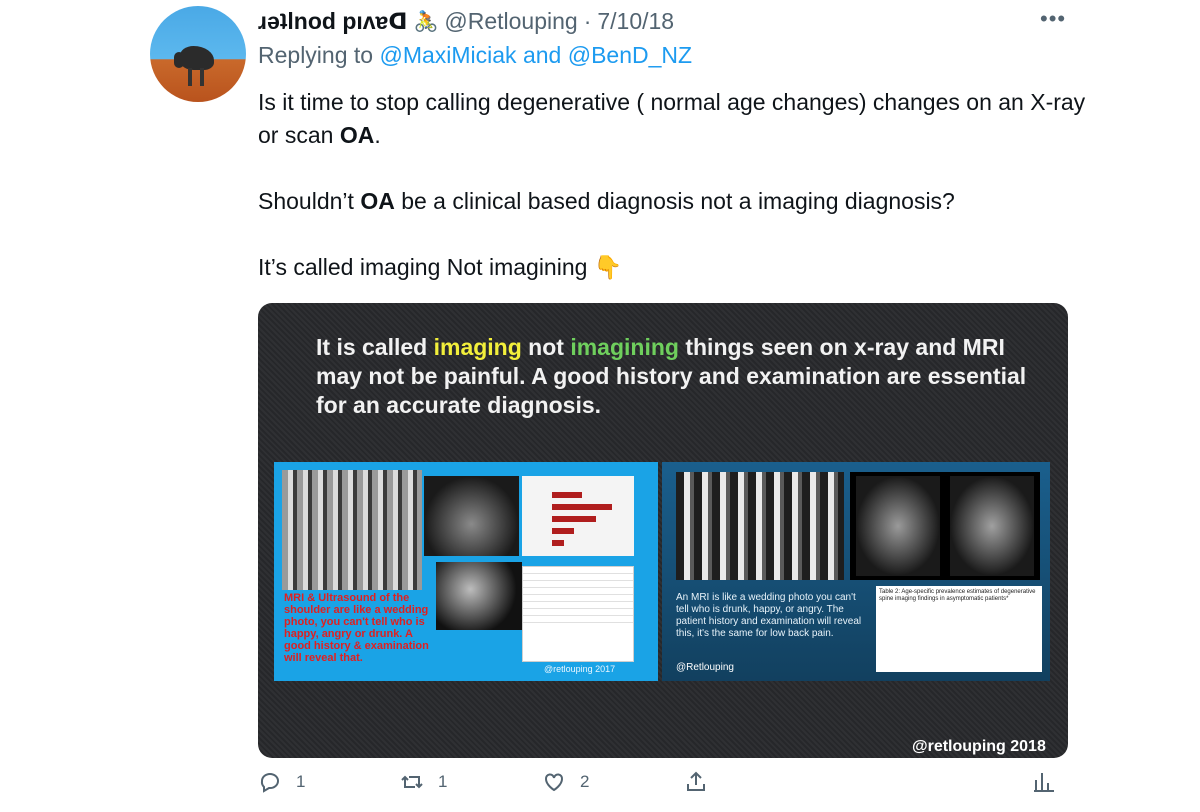  What do you see at coordinates (479, 596) in the screenshot?
I see `shoulder-mri-image` at bounding box center [479, 596].